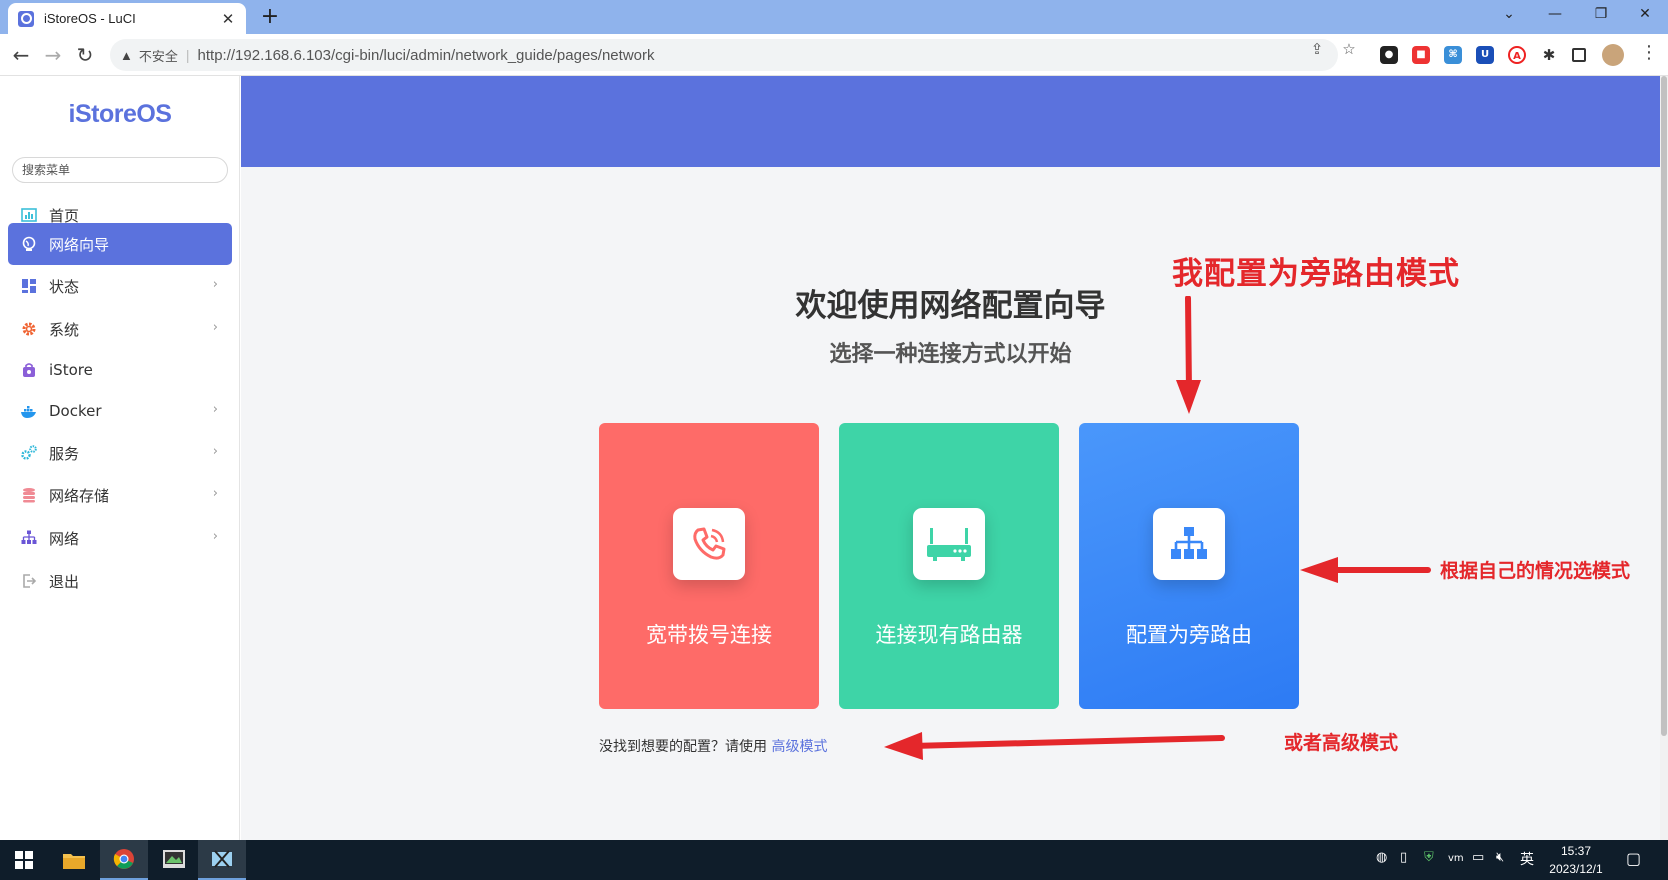 This screenshot has width=1668, height=880. I want to click on new-tab-button: +, so click(270, 17).